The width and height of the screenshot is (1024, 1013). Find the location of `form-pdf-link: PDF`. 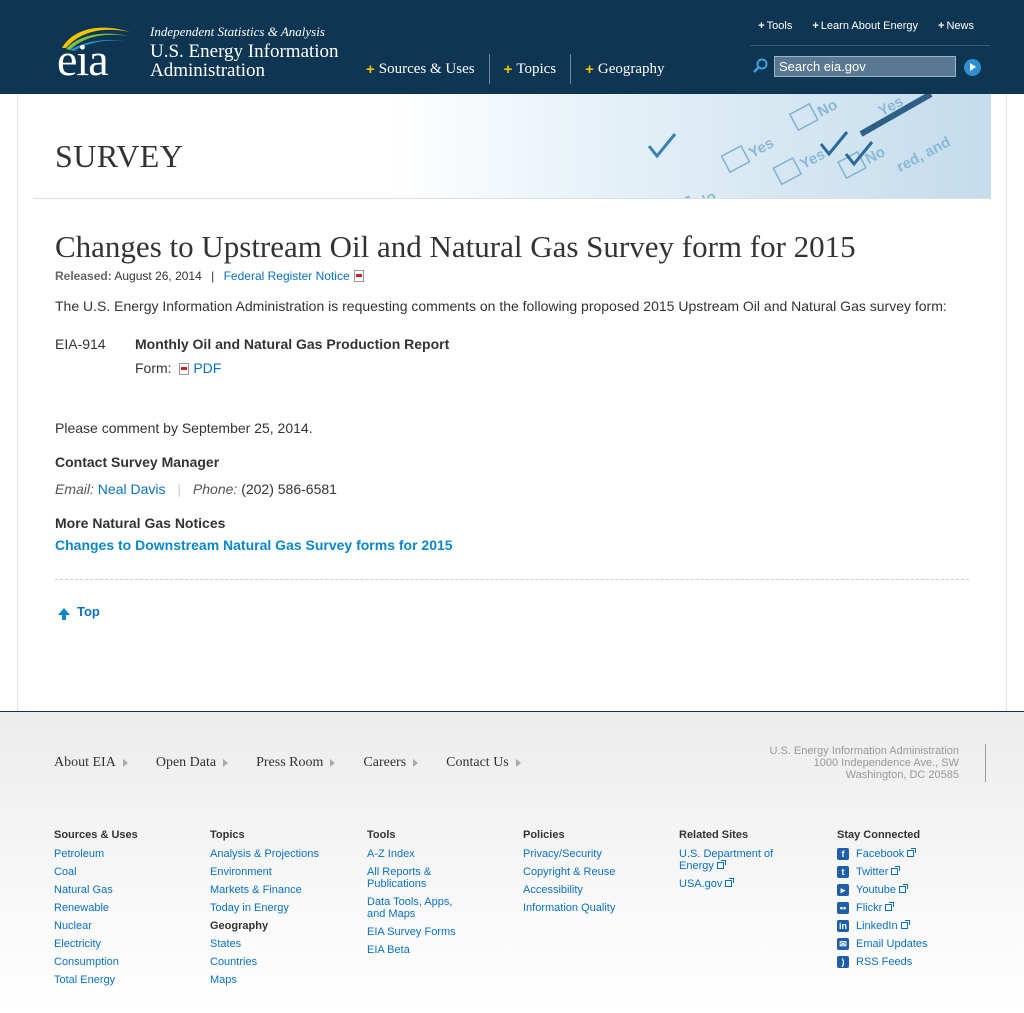

form-pdf-link: PDF is located at coordinates (207, 368).